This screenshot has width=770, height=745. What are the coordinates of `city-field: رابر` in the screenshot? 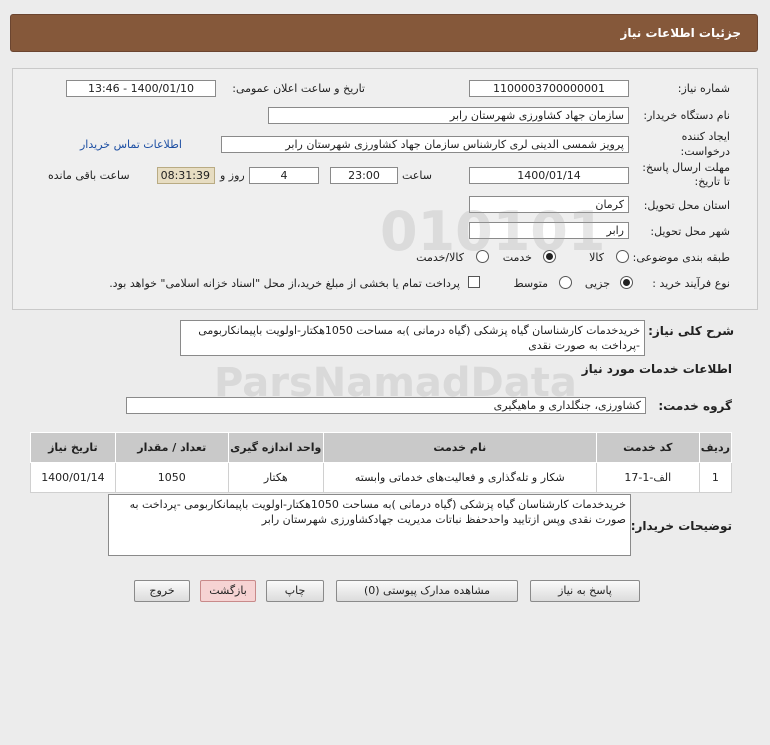 It's located at (549, 230).